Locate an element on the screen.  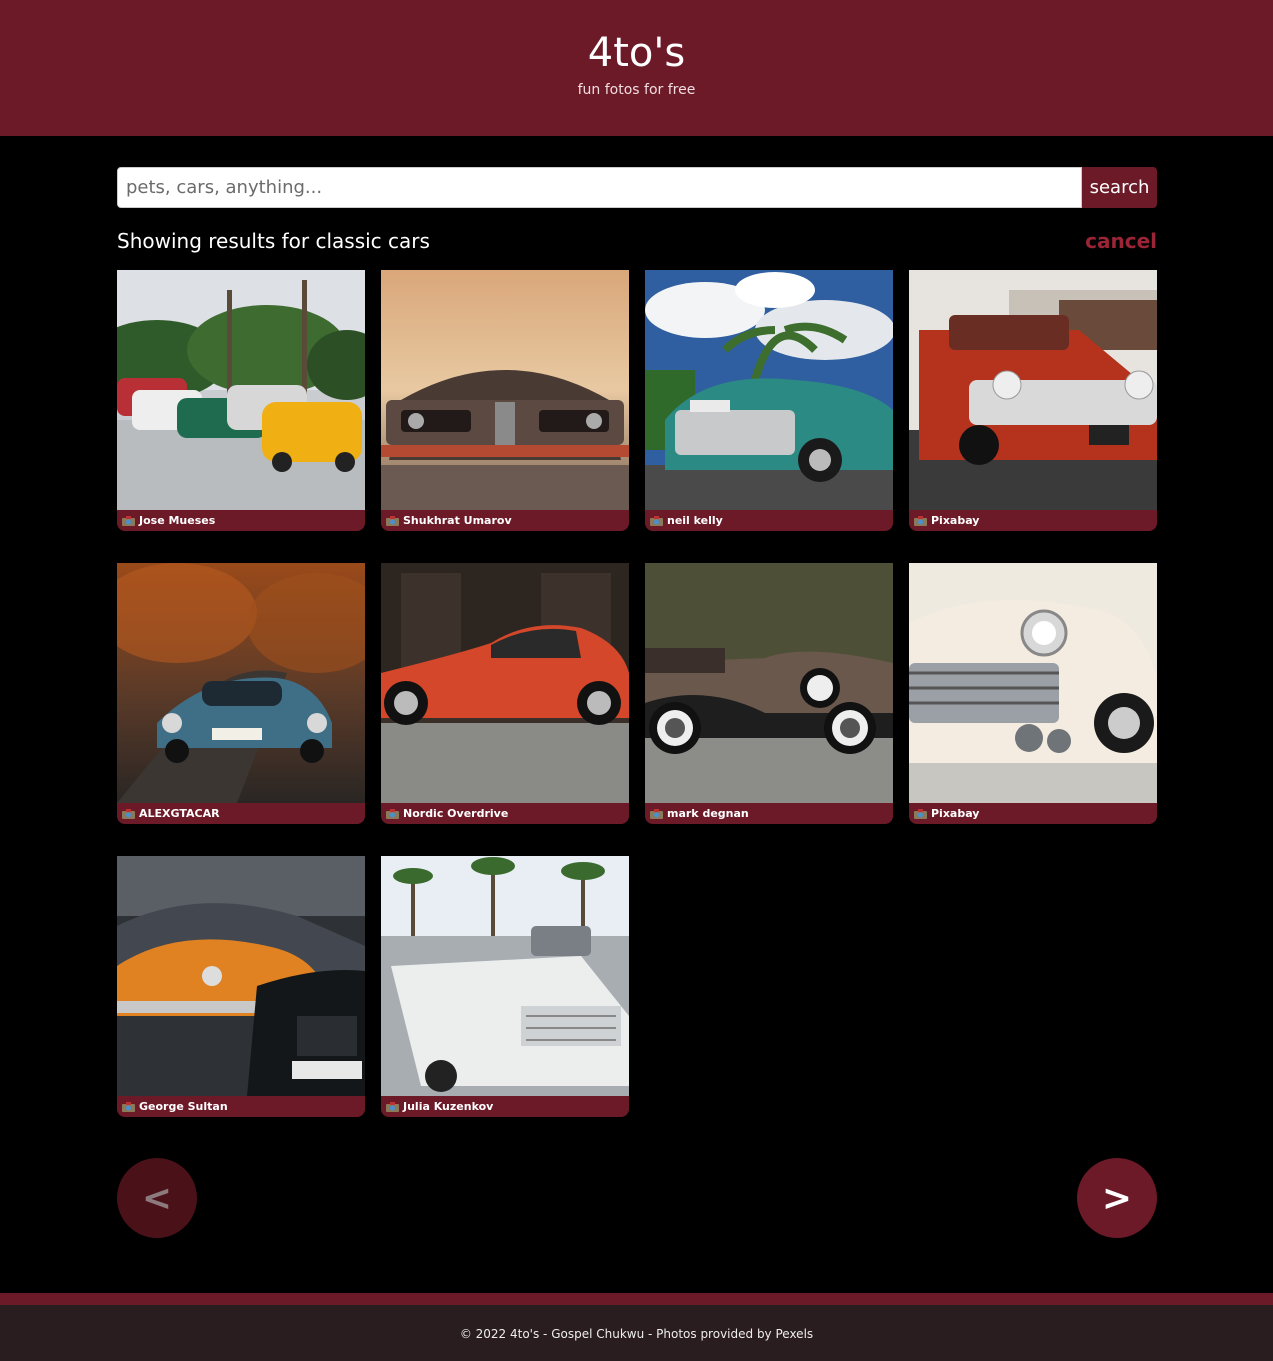
photo-card: neil kelly is located at coordinates (769, 400).